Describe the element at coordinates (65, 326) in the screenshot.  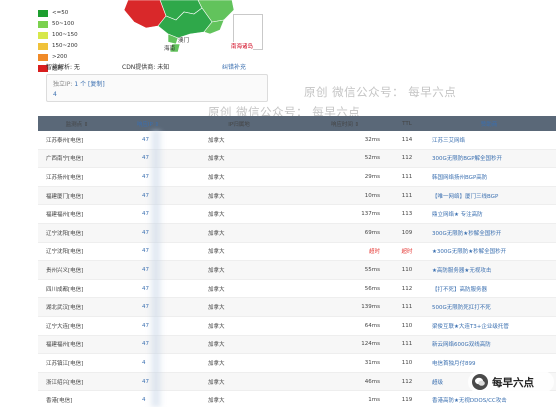
I see `node-cell: 辽宁大连[电信]` at that location.